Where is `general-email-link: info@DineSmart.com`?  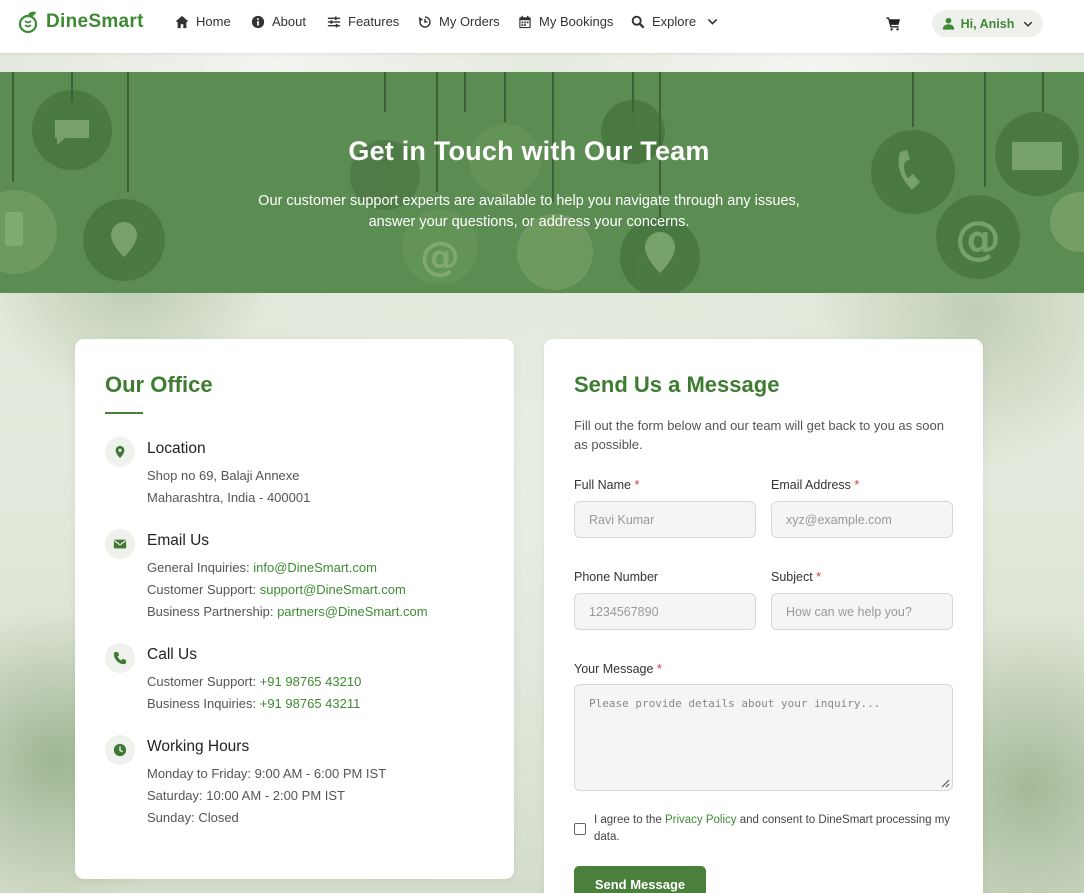 general-email-link: info@DineSmart.com is located at coordinates (315, 567).